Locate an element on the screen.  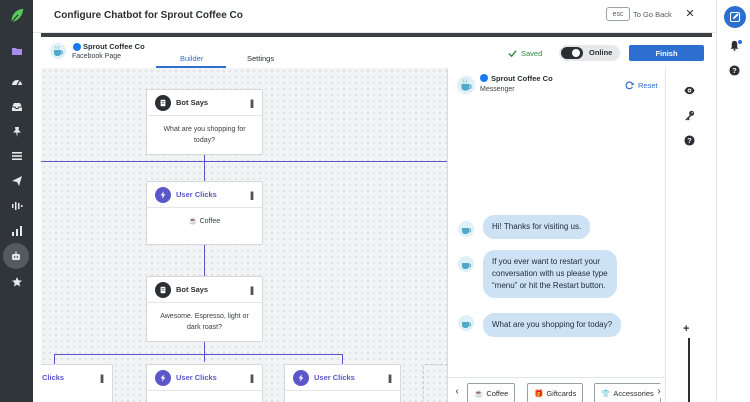
saved-status: Saved is located at coordinates (525, 53).